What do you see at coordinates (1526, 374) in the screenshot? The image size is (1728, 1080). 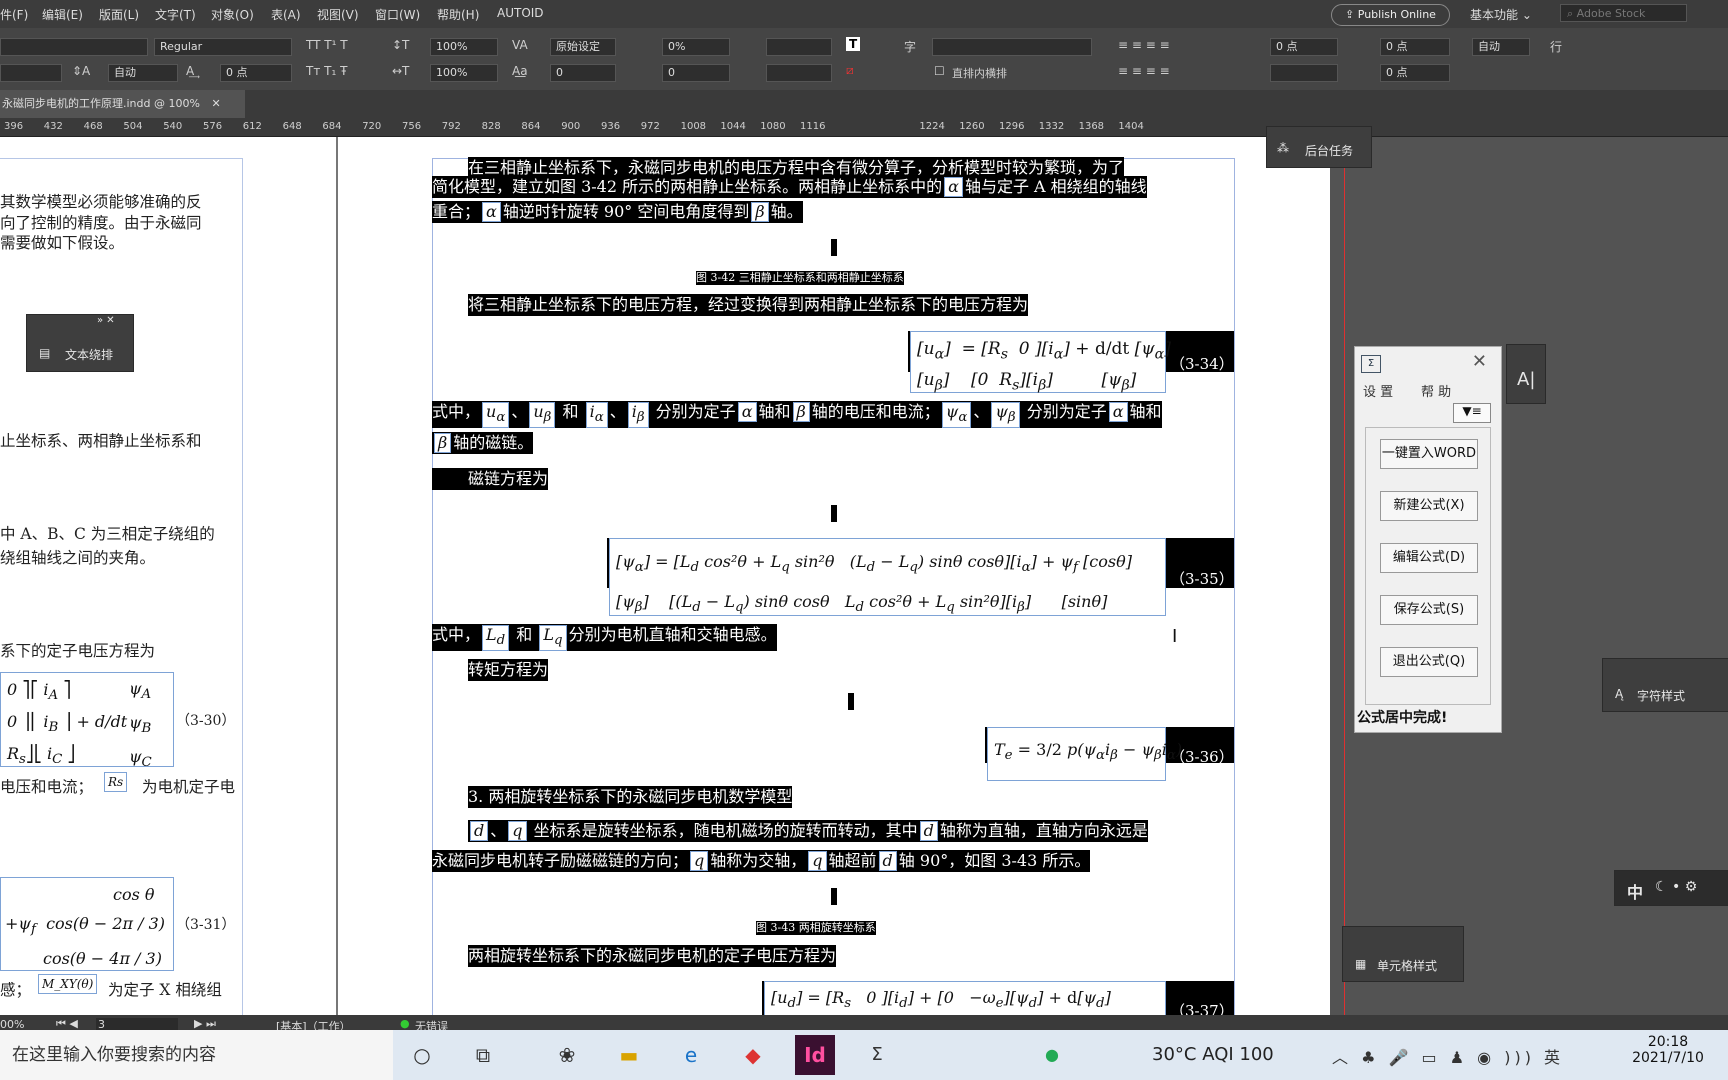 I see `ai-panel: A|` at bounding box center [1526, 374].